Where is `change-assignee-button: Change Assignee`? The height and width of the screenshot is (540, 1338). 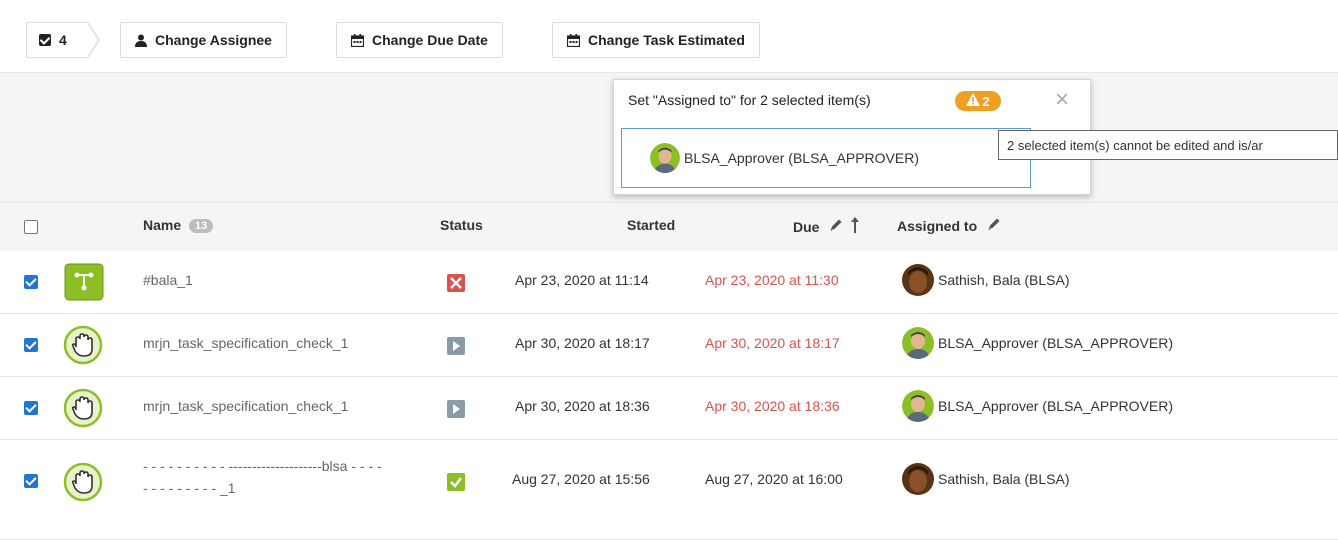 change-assignee-button: Change Assignee is located at coordinates (203, 40).